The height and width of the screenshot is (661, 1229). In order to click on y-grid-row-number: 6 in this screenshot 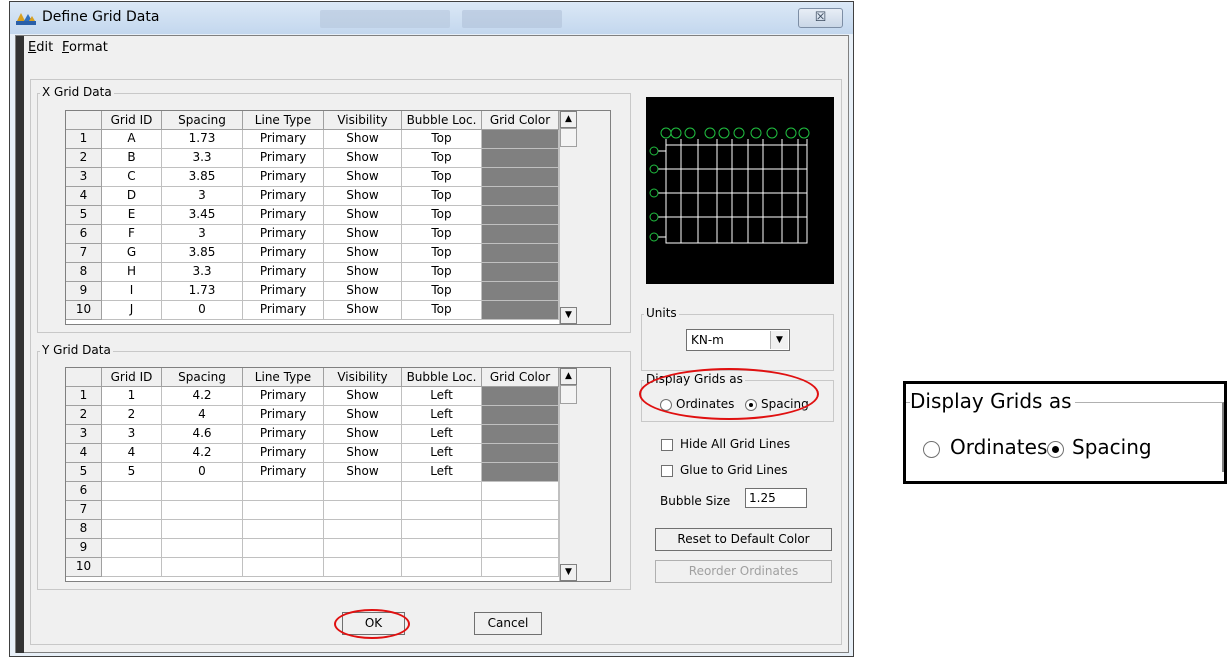, I will do `click(84, 491)`.